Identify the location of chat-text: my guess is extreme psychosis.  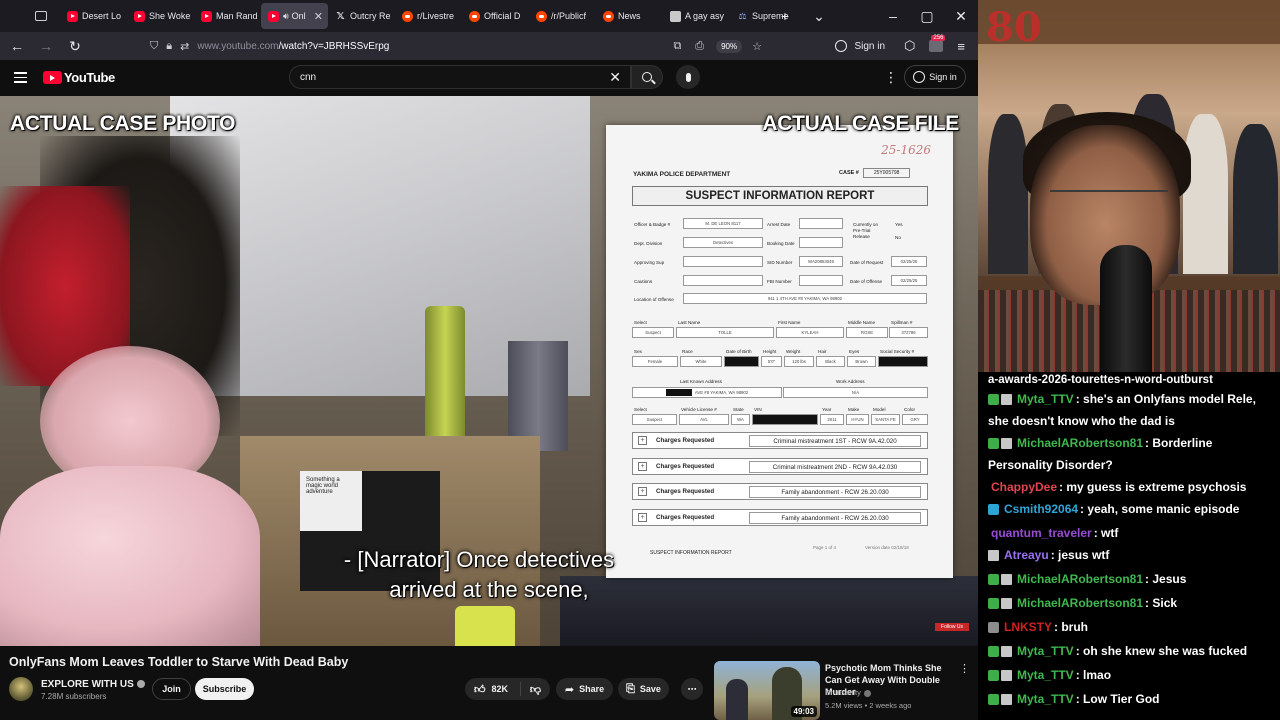
(1156, 487).